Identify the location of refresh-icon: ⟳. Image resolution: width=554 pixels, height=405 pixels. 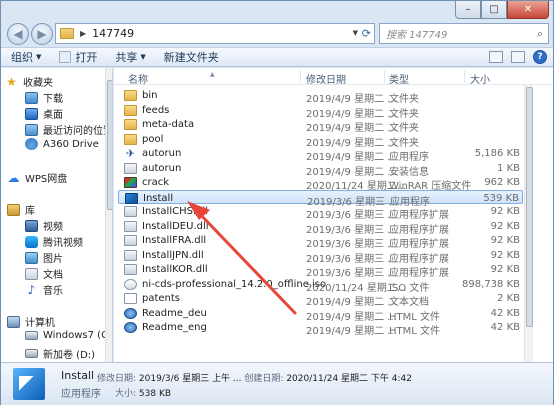
(366, 33).